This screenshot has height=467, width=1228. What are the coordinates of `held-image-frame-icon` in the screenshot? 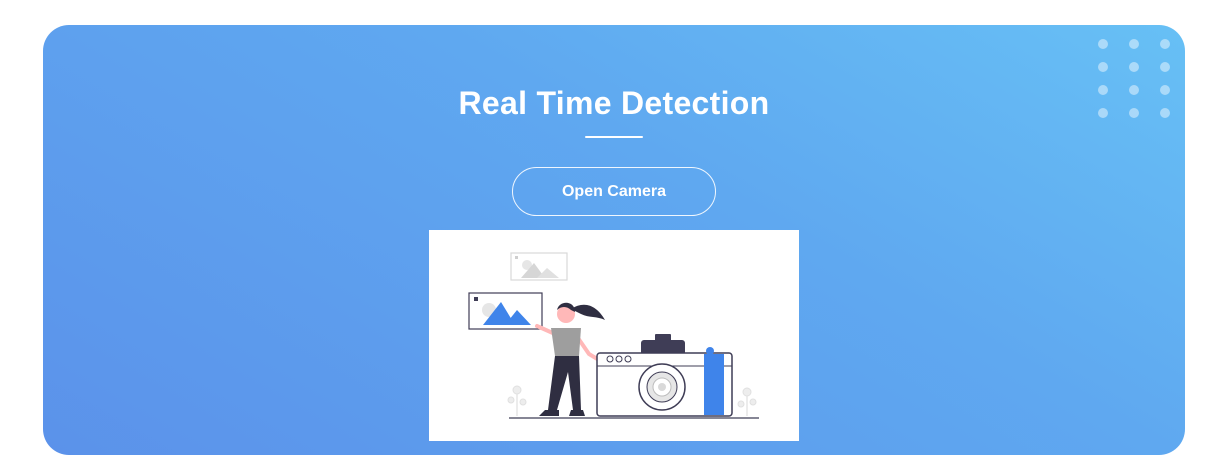 It's located at (505, 311).